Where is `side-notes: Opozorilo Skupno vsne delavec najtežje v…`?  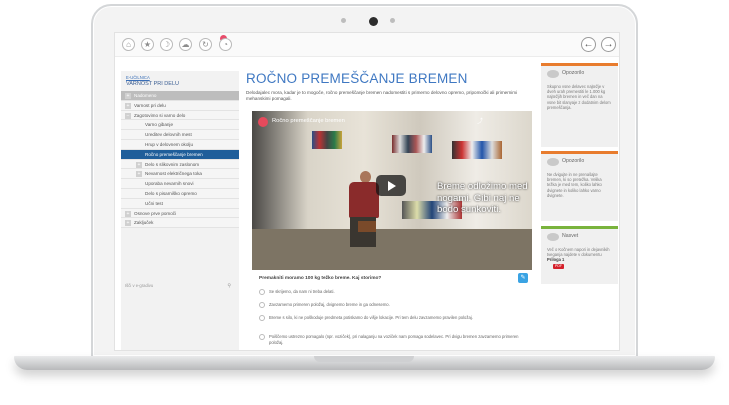 side-notes: Opozorilo Skupno vsne delavec najtežje v… is located at coordinates (580, 206).